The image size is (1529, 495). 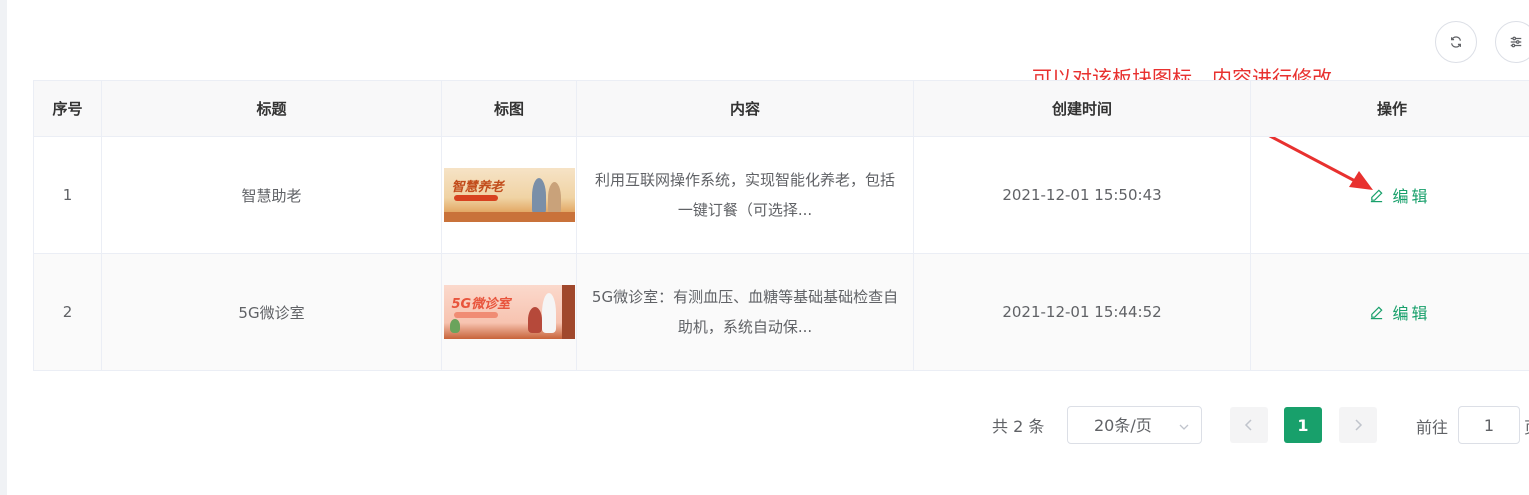 What do you see at coordinates (454, 326) in the screenshot?
I see `plant-shape` at bounding box center [454, 326].